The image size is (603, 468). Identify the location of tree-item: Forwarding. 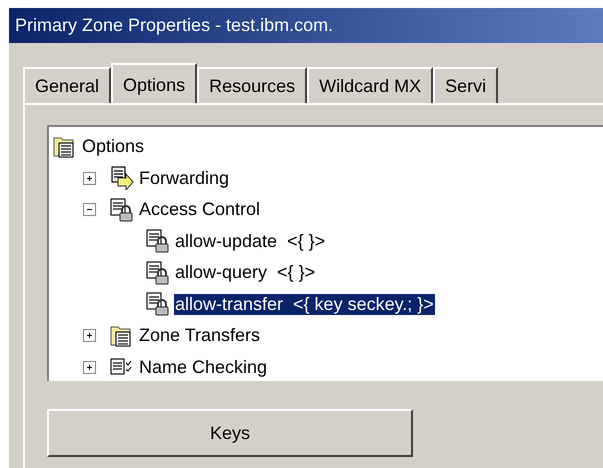
(184, 178).